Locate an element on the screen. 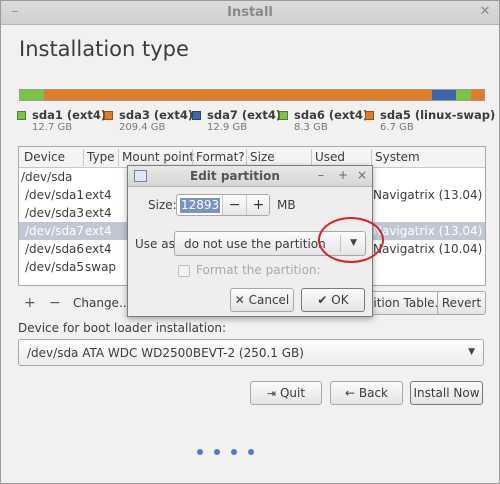 This screenshot has height=484, width=500. back-arrow-icon: ← is located at coordinates (350, 393).